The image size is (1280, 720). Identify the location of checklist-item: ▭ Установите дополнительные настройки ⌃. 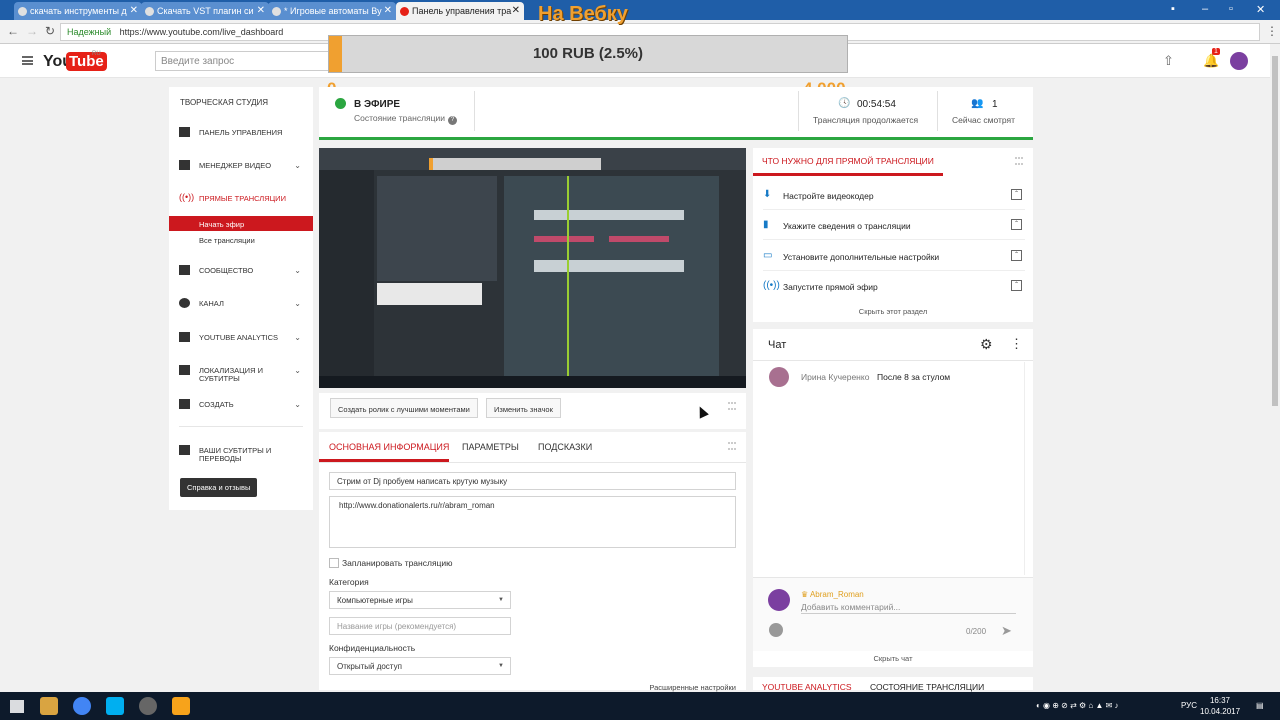
(894, 256).